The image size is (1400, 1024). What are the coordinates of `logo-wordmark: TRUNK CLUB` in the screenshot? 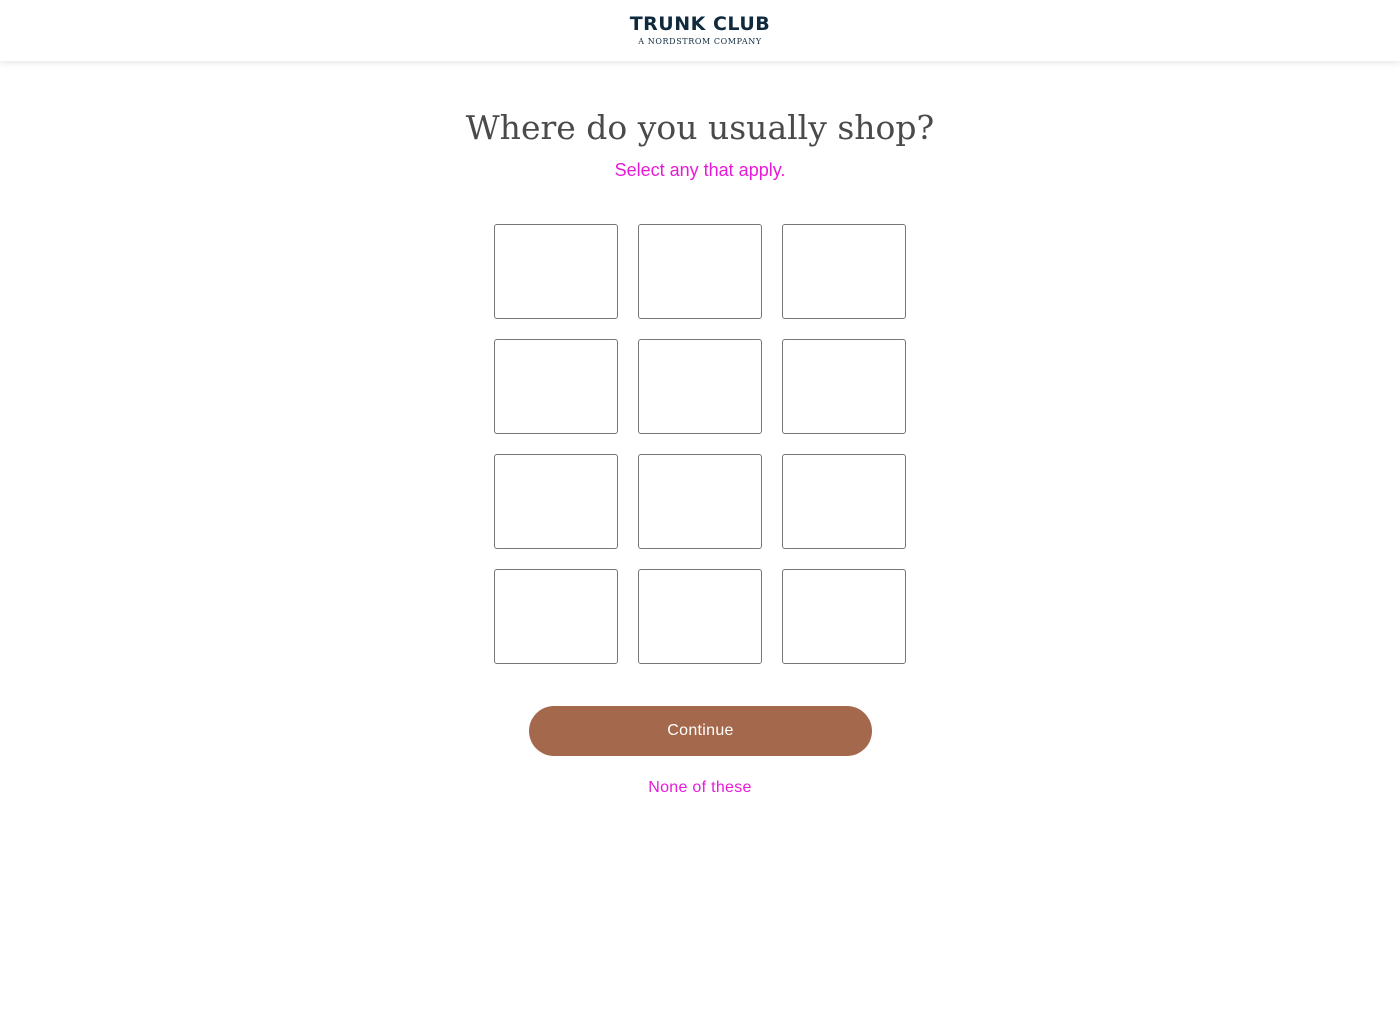 It's located at (700, 24).